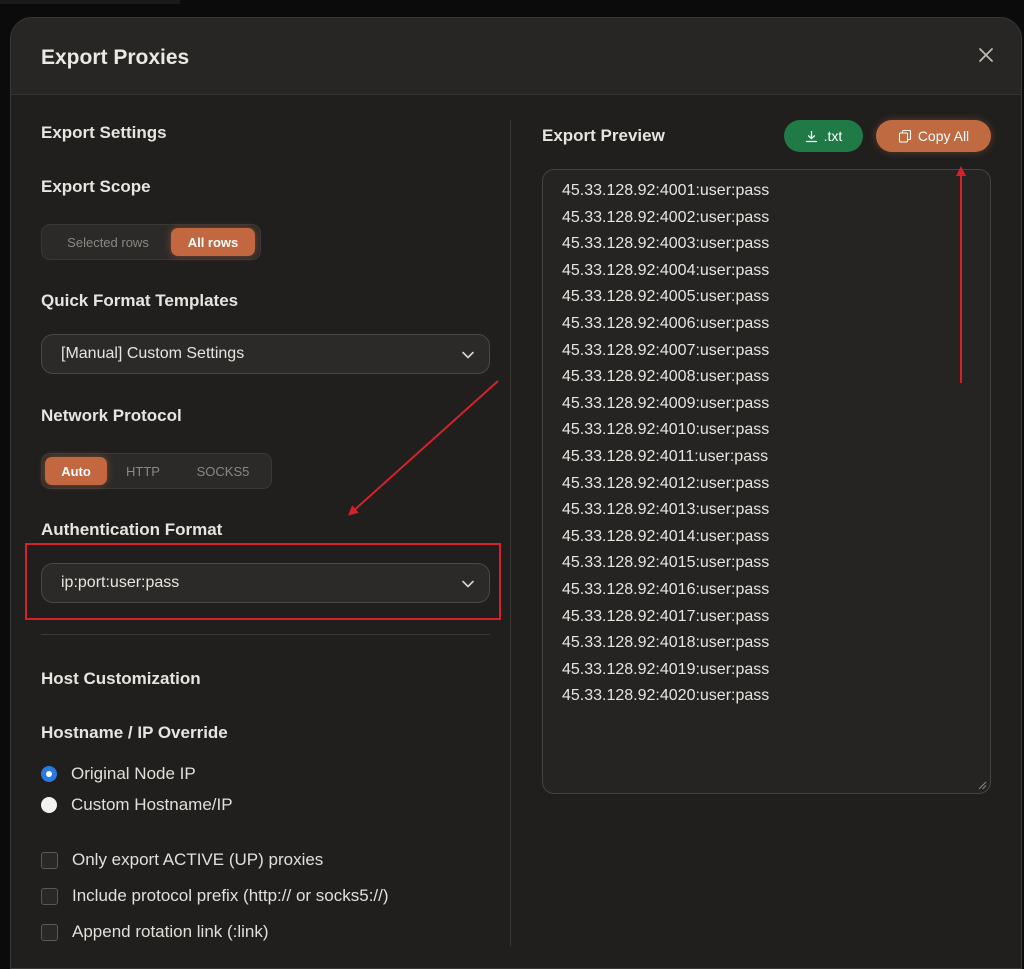 This screenshot has height=969, width=1024. I want to click on backdrop, so click(90, 2).